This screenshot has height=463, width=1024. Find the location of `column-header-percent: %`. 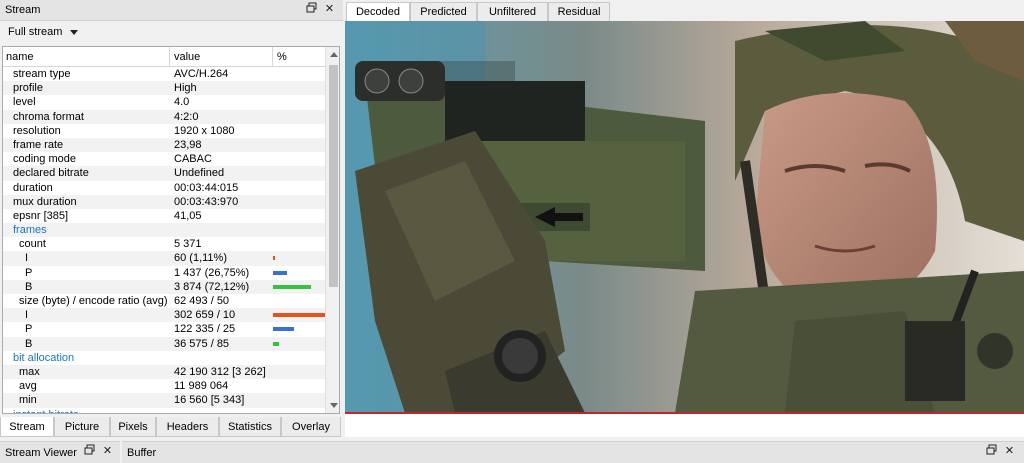

column-header-percent: % is located at coordinates (282, 57).